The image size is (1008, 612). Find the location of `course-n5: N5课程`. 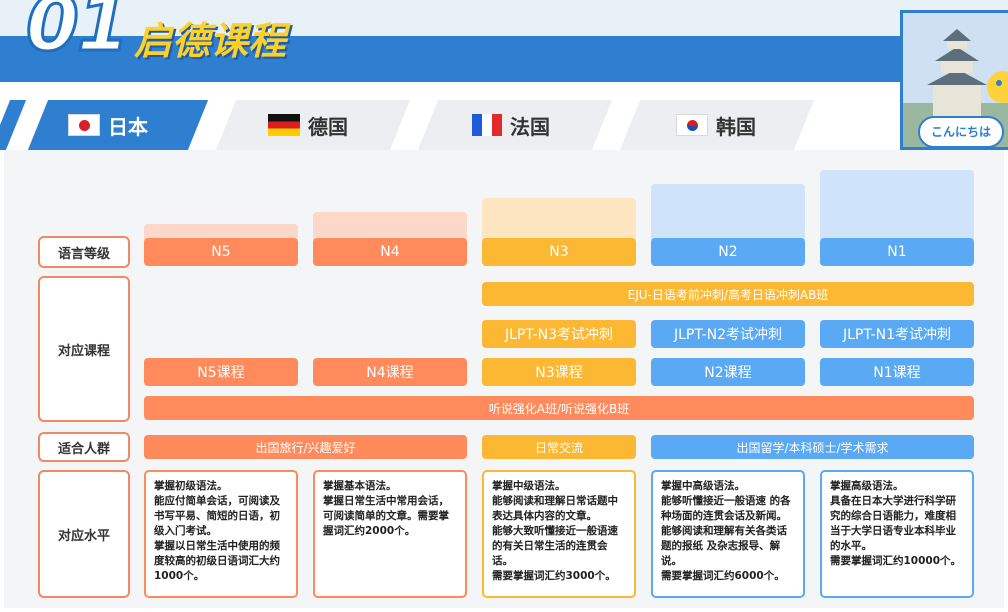

course-n5: N5课程 is located at coordinates (221, 372).